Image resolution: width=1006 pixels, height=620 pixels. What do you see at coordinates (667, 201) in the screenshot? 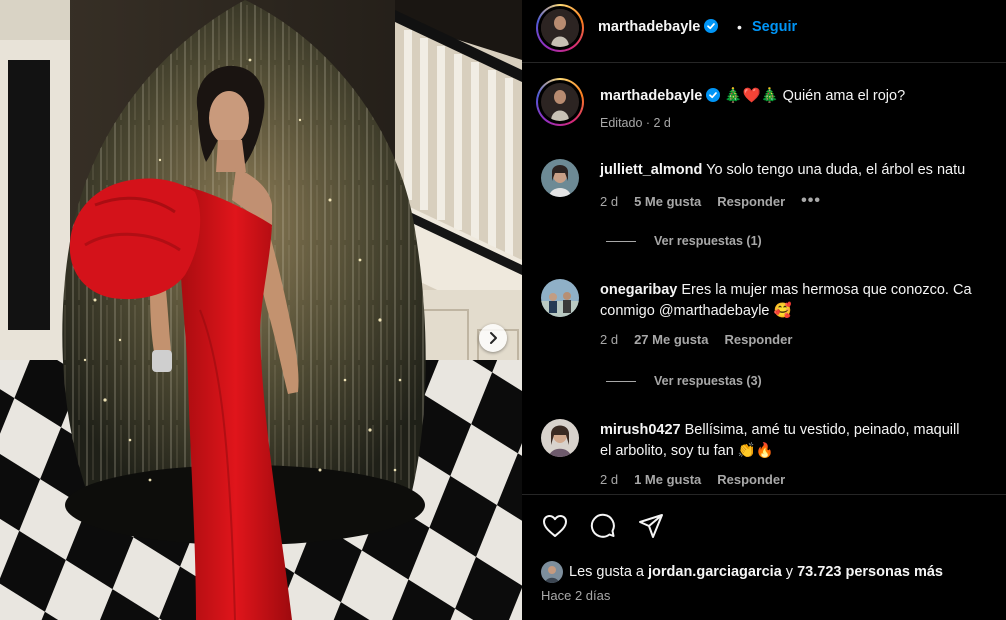
I see `comment-likes: 5 Me gusta` at bounding box center [667, 201].